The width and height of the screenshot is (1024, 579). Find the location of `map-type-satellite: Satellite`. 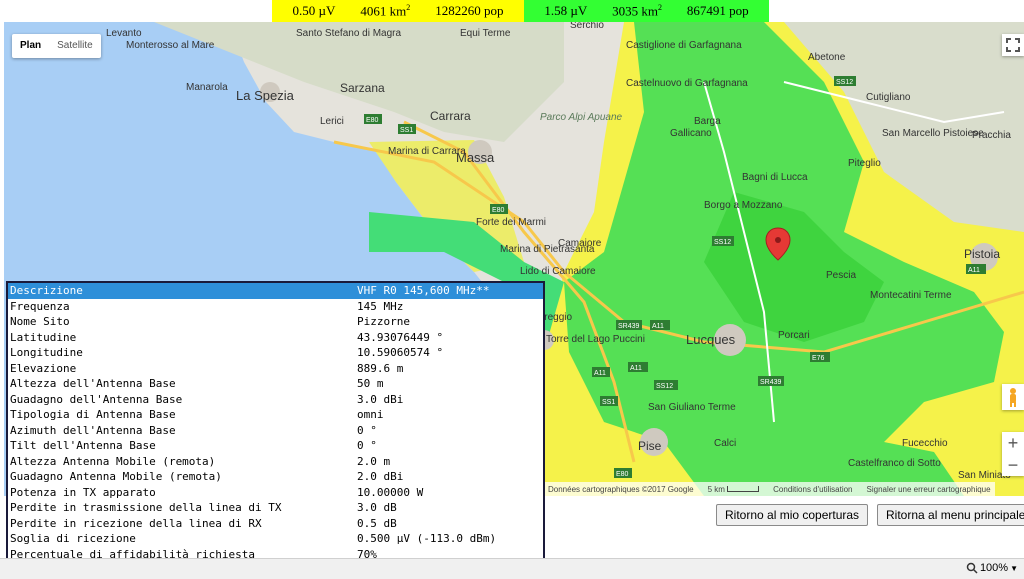

map-type-satellite: Satellite is located at coordinates (75, 46).